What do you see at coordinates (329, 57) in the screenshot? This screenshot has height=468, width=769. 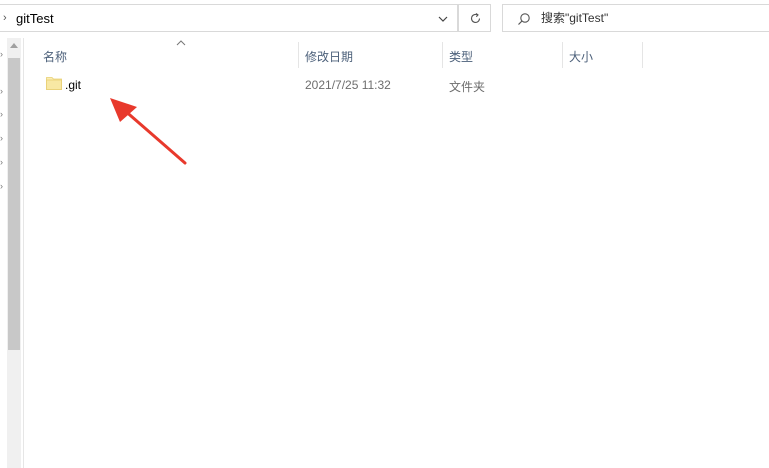 I see `column-label-modified: 修改日期` at bounding box center [329, 57].